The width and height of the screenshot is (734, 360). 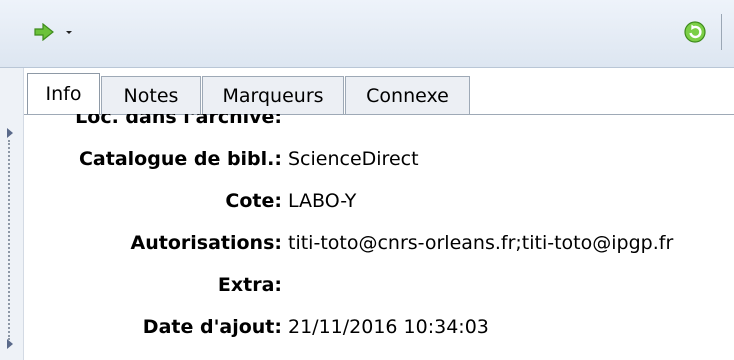 I want to click on chevron-down-icon, so click(x=69, y=32).